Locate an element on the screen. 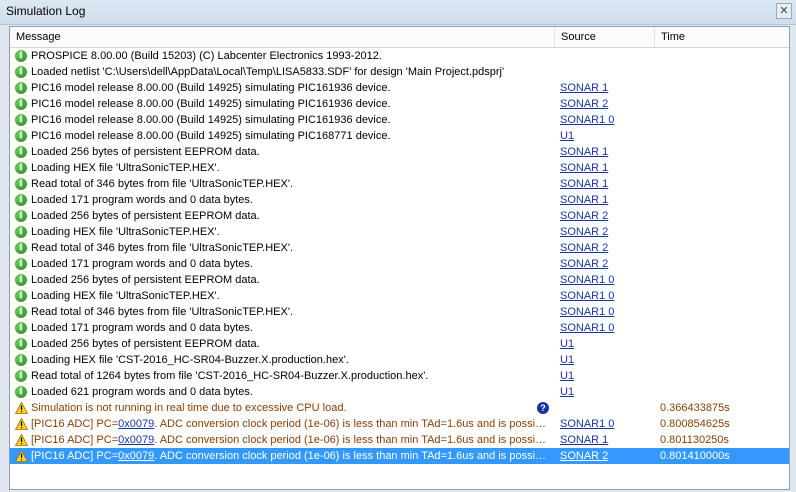 The width and height of the screenshot is (796, 492). column-header-time: Time is located at coordinates (722, 37).